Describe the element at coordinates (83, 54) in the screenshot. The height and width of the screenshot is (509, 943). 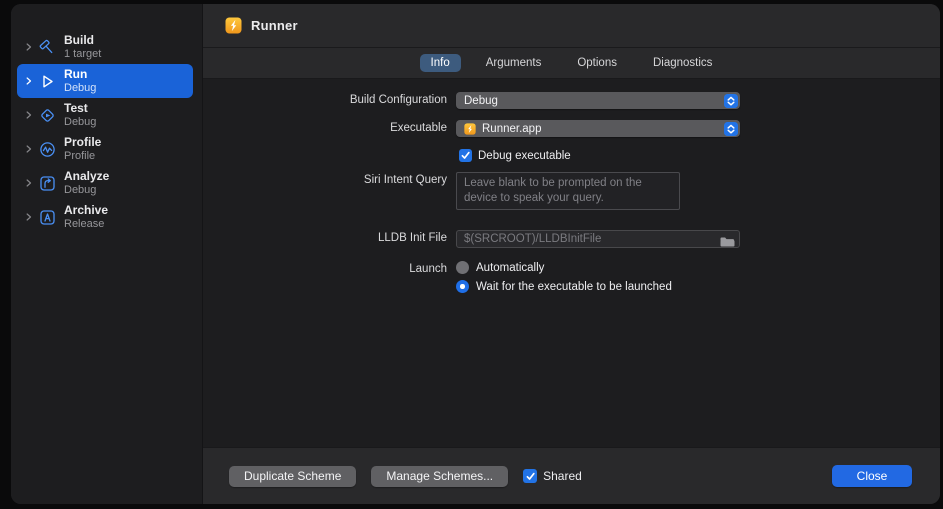
I see `sidebar-item-subtitle: 1 target` at that location.